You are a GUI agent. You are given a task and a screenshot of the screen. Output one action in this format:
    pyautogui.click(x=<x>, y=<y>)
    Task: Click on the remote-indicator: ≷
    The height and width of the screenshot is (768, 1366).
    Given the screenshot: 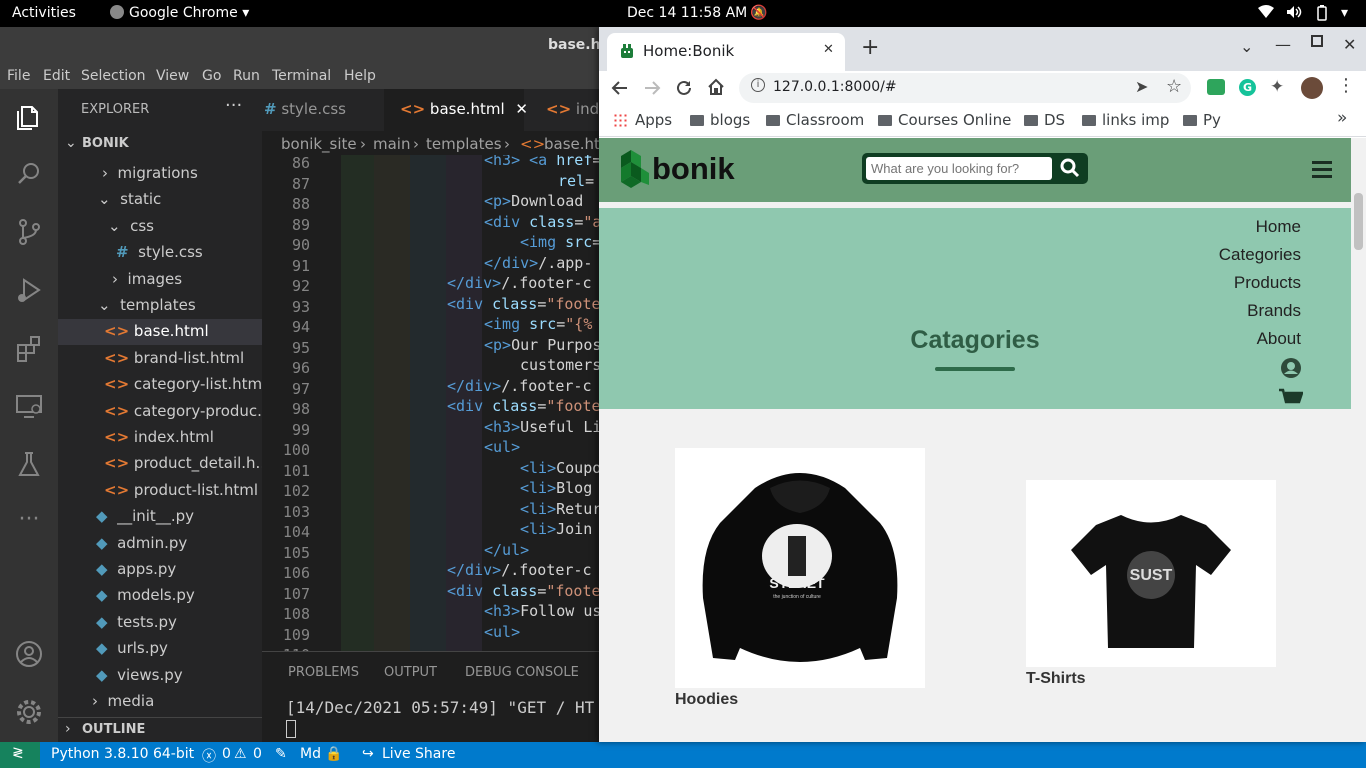 What is the action you would take?
    pyautogui.click(x=20, y=755)
    